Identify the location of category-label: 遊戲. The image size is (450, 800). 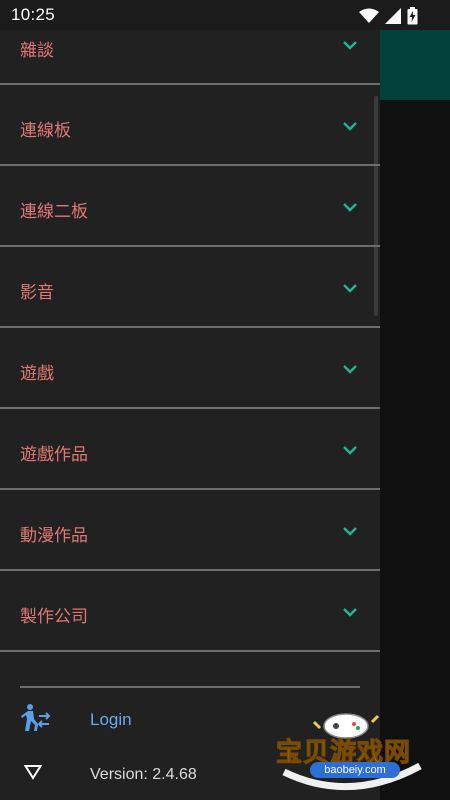
(37, 374).